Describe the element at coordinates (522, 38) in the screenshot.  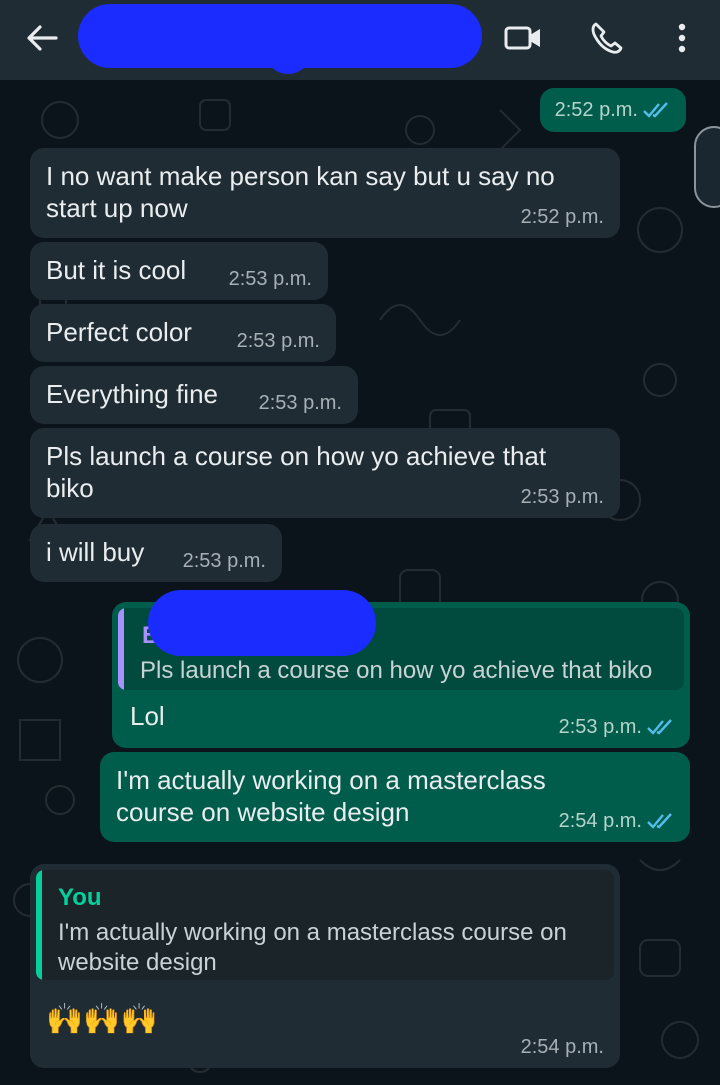
I see `video-camera-icon` at that location.